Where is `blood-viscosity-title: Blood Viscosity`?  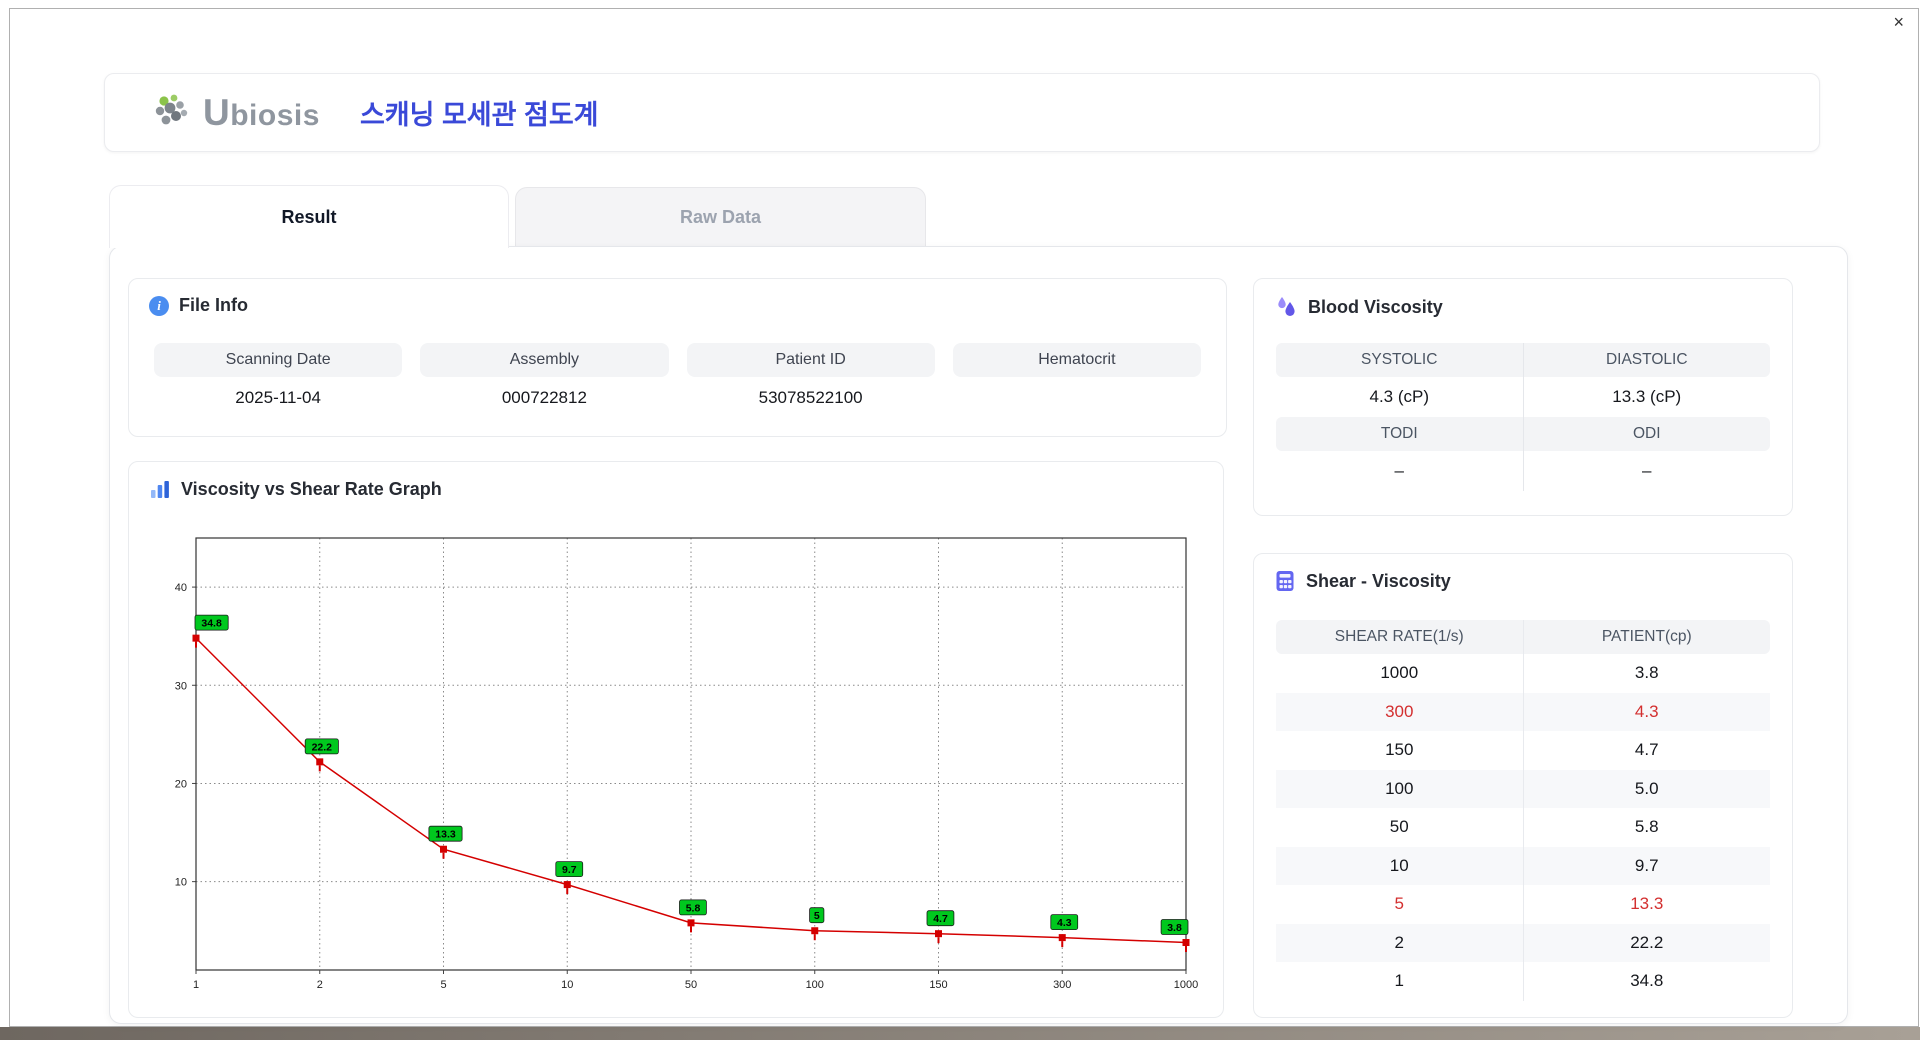 blood-viscosity-title: Blood Viscosity is located at coordinates (1375, 306).